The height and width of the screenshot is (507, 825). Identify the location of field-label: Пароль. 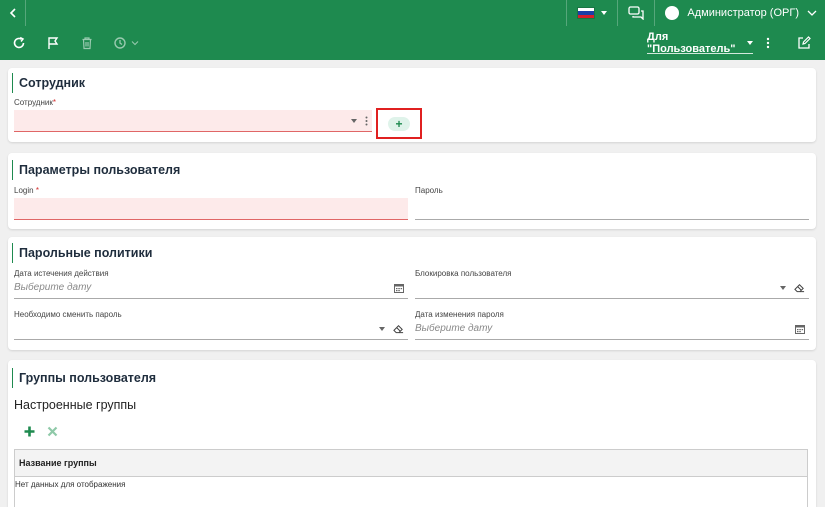
(429, 190).